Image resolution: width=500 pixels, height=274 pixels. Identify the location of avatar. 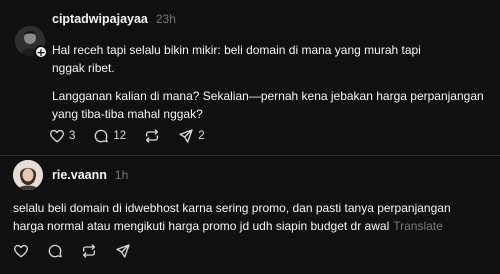
(28, 175).